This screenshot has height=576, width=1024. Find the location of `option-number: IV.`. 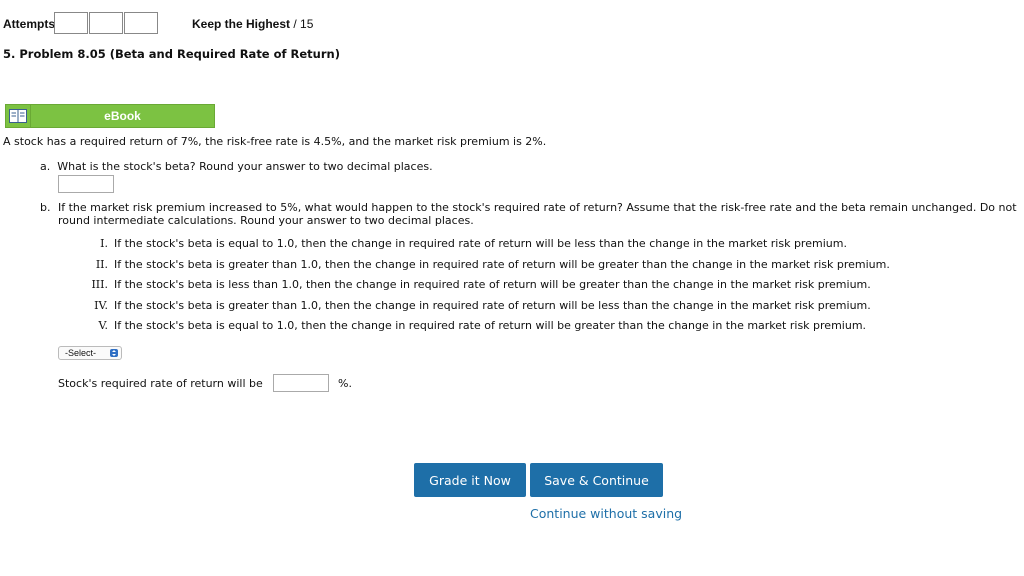

option-number: IV. is located at coordinates (101, 305).